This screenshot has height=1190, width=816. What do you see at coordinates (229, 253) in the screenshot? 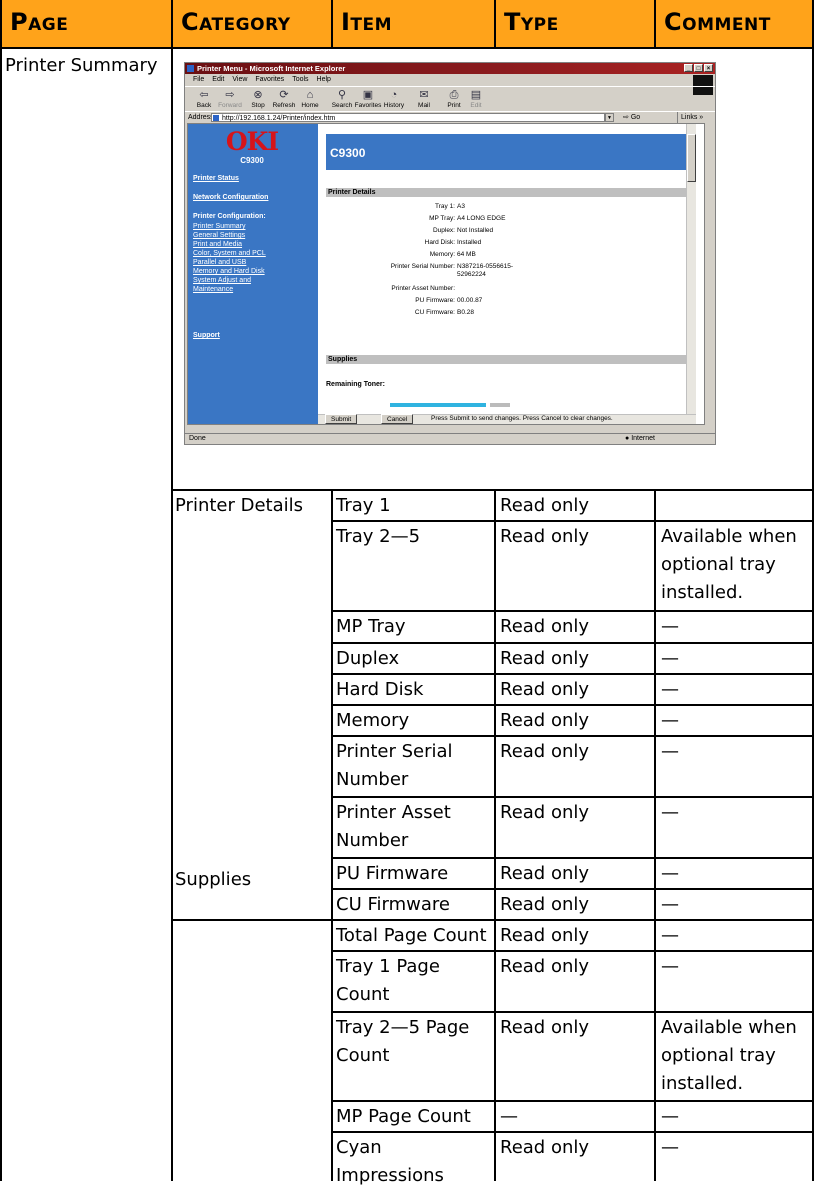
I see `nav-link: Color, System and PCL` at bounding box center [229, 253].